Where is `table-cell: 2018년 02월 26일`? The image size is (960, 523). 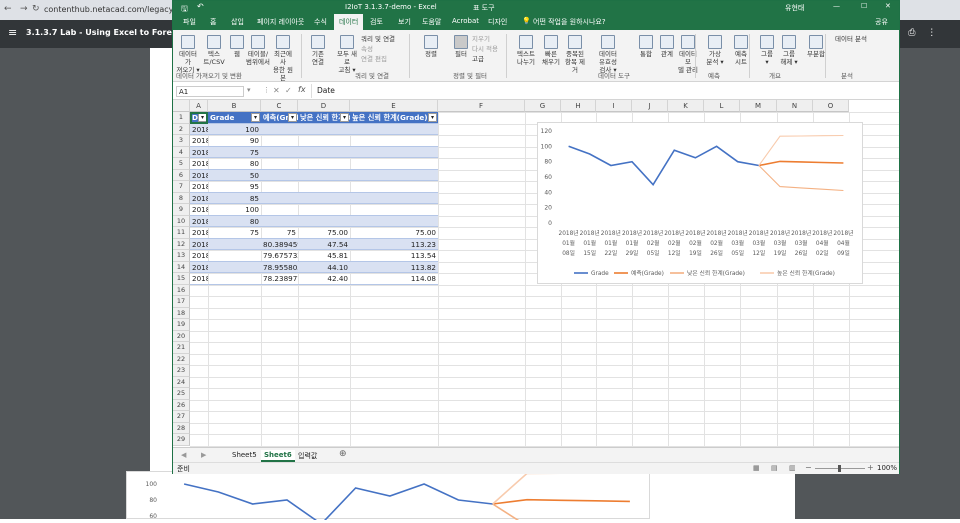
table-cell: 2018년 02월 26일 is located at coordinates (199, 210).